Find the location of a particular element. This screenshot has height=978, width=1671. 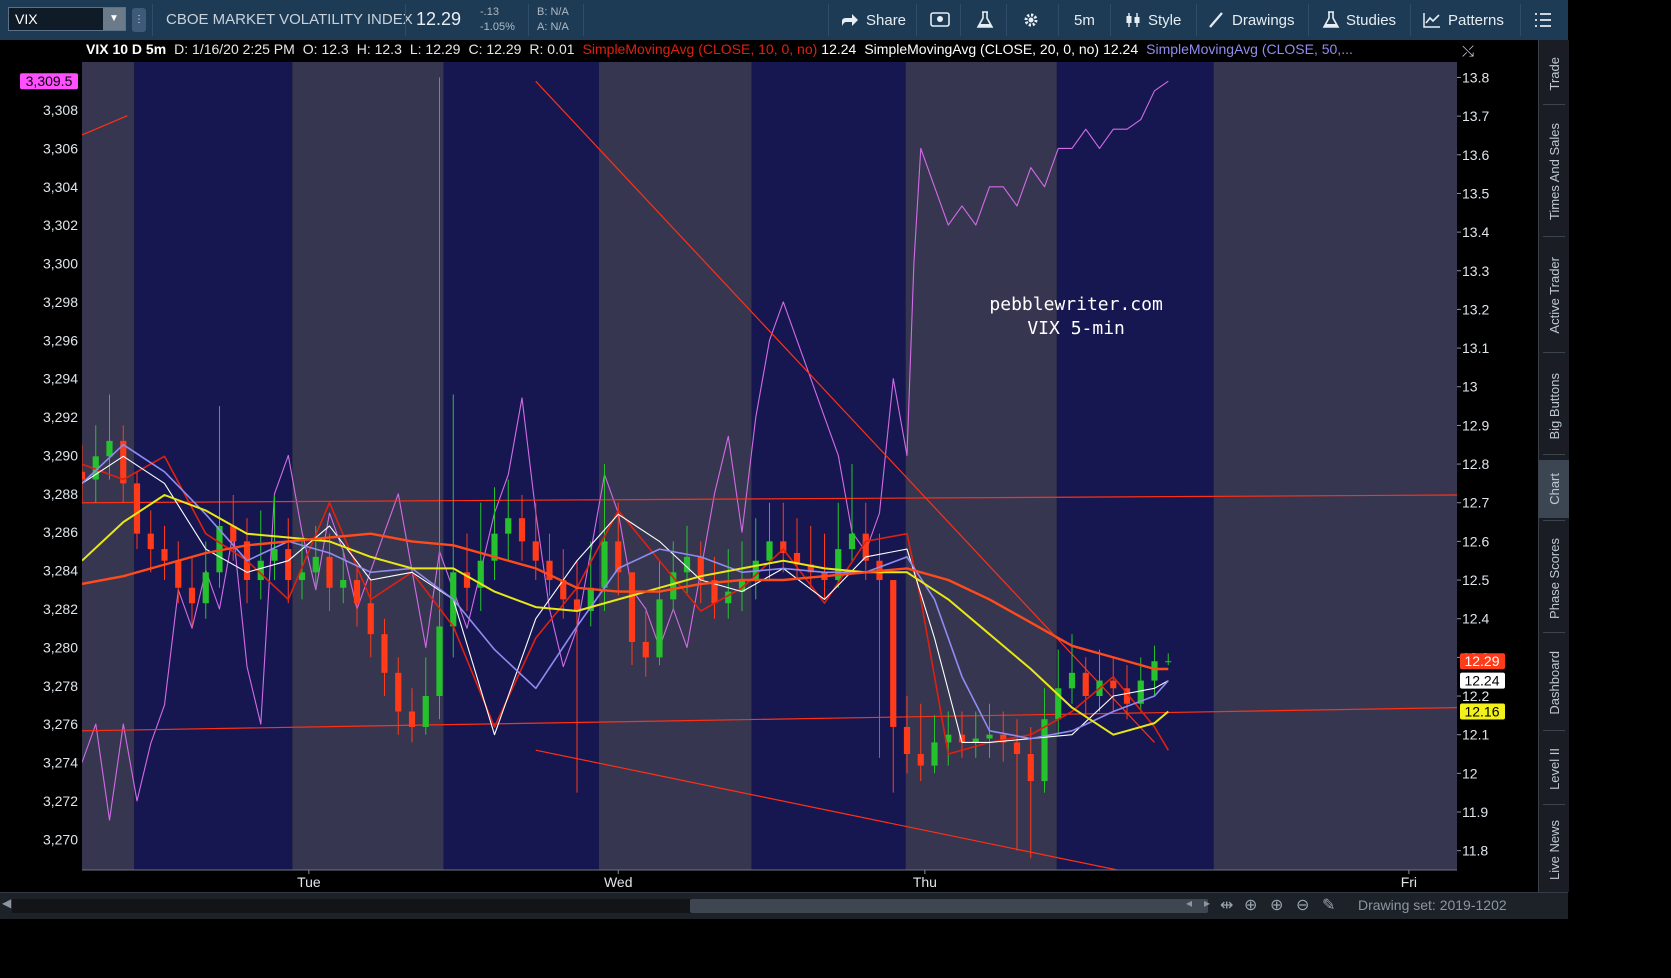

pencil-icon: ✎ is located at coordinates (1328, 905).